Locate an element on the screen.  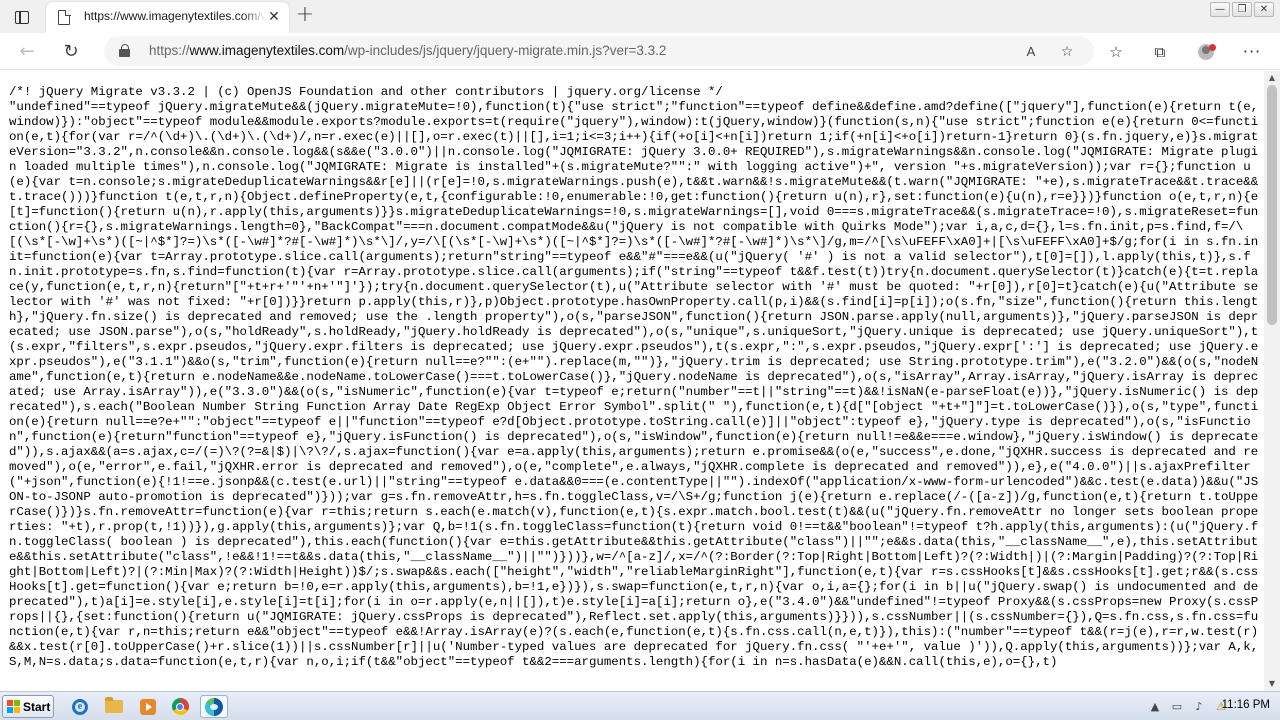
media-player-icon is located at coordinates (148, 706).